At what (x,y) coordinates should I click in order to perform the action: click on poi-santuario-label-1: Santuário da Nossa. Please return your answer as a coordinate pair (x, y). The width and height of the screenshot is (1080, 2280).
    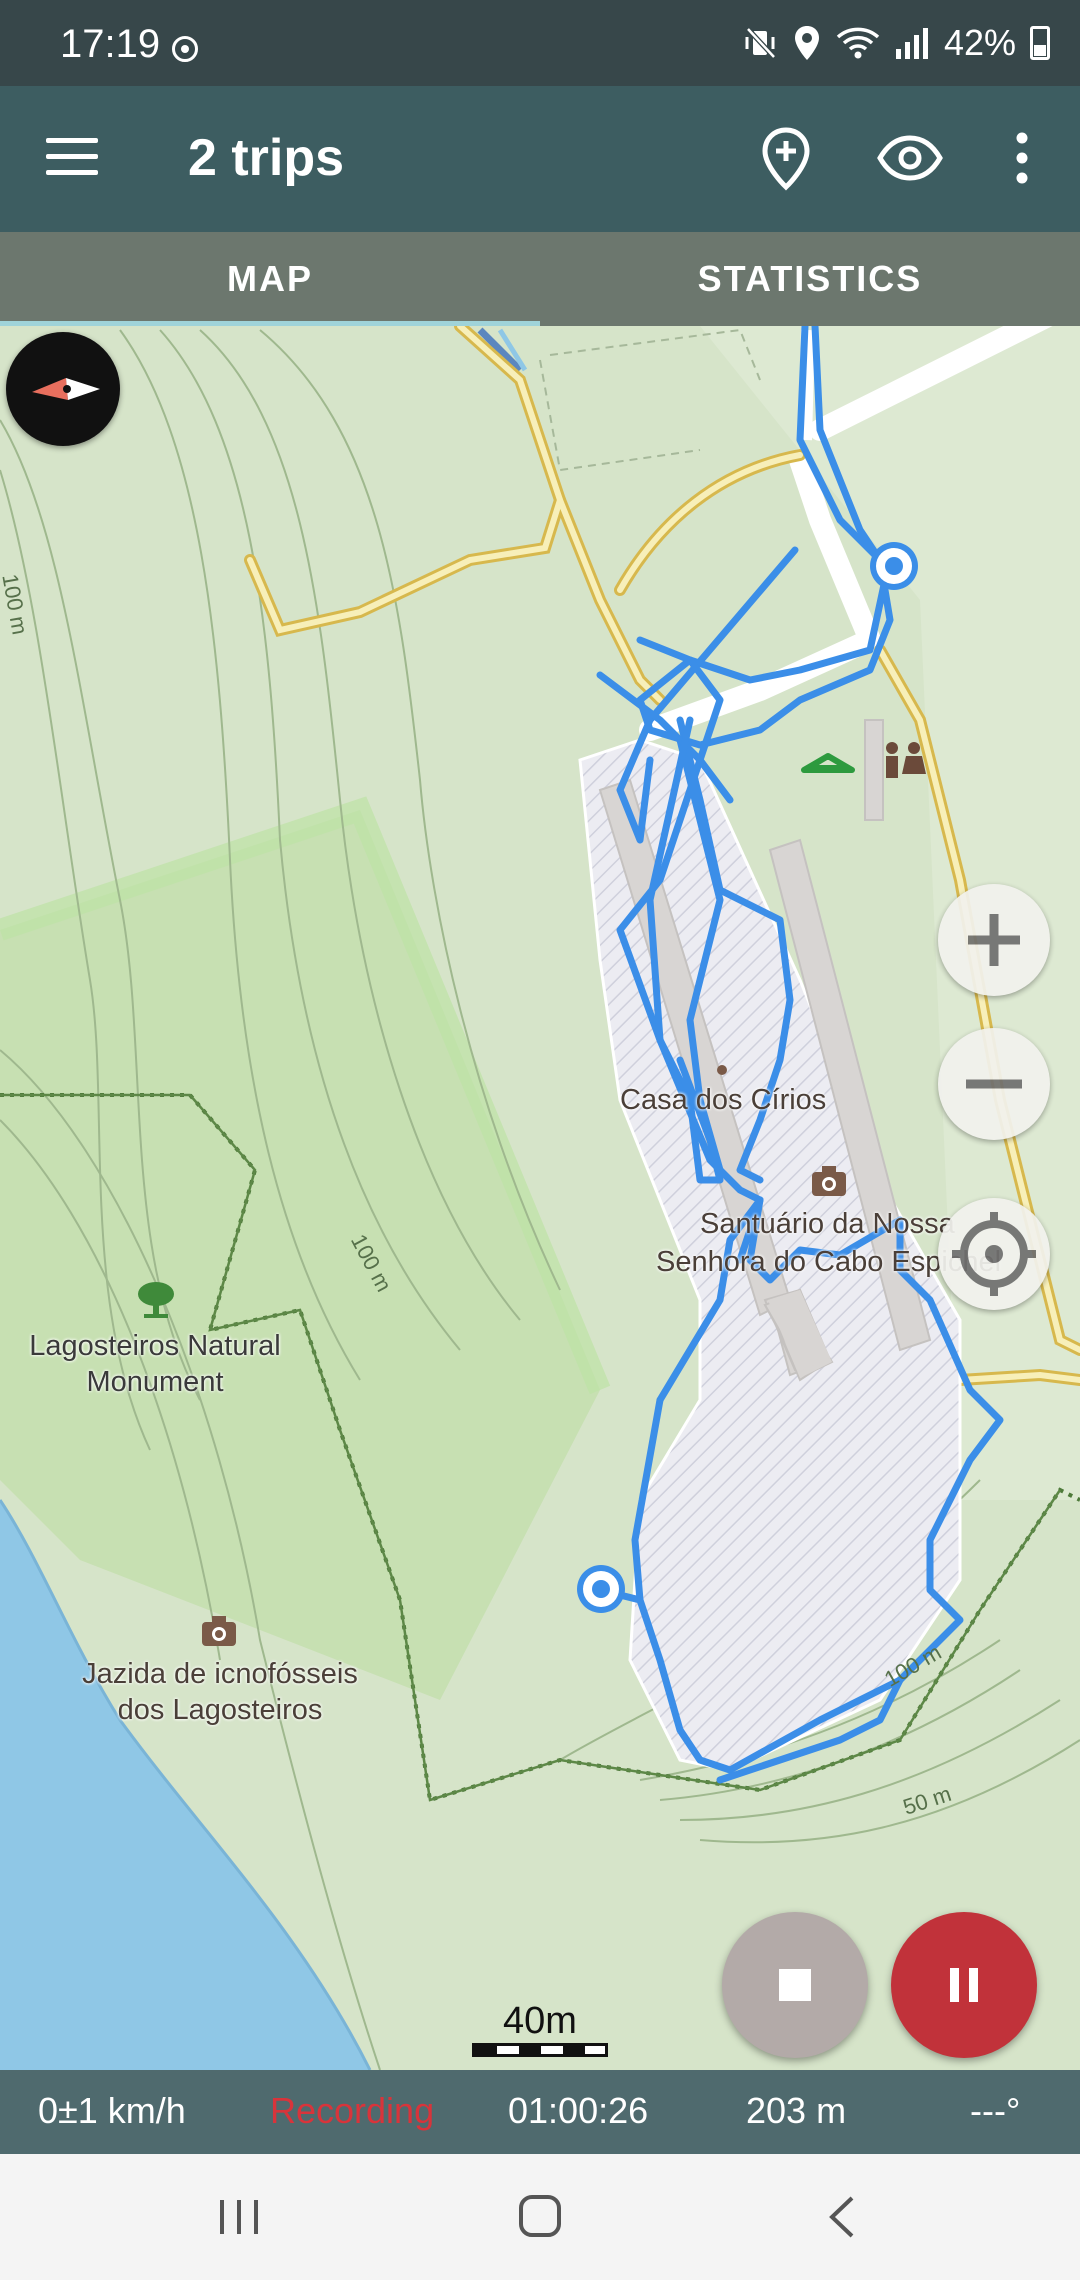
    Looking at the image, I should click on (827, 1224).